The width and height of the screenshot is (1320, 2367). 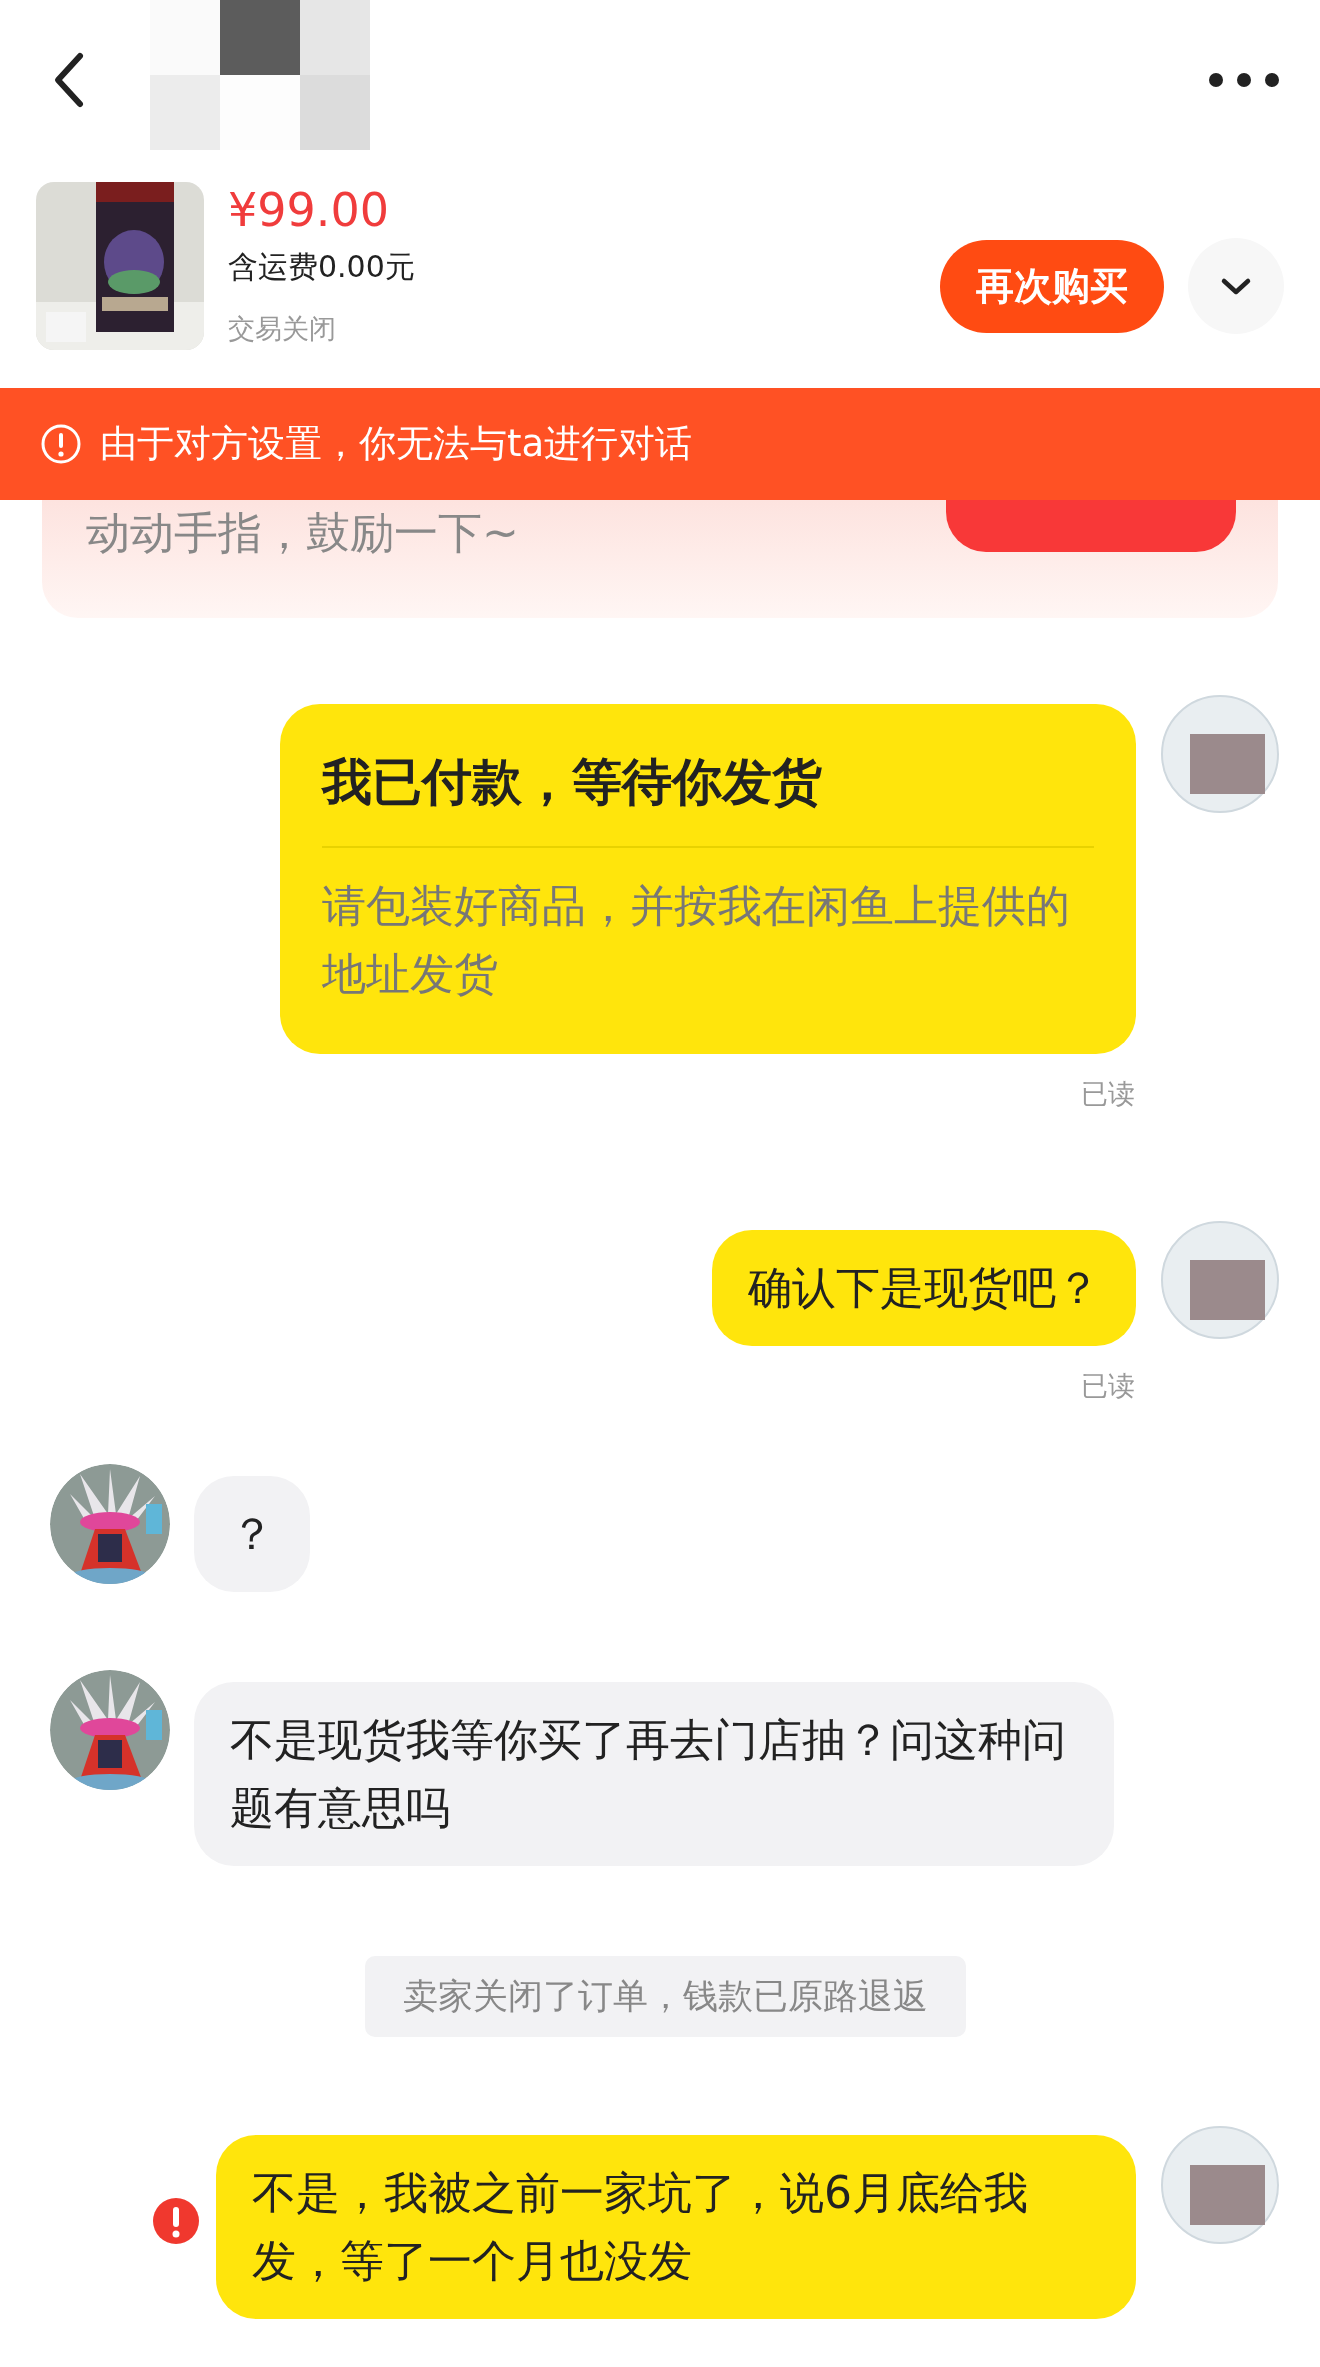 What do you see at coordinates (396, 444) in the screenshot?
I see `banner-text: 由于对方设置，你无法与ta进行对话` at bounding box center [396, 444].